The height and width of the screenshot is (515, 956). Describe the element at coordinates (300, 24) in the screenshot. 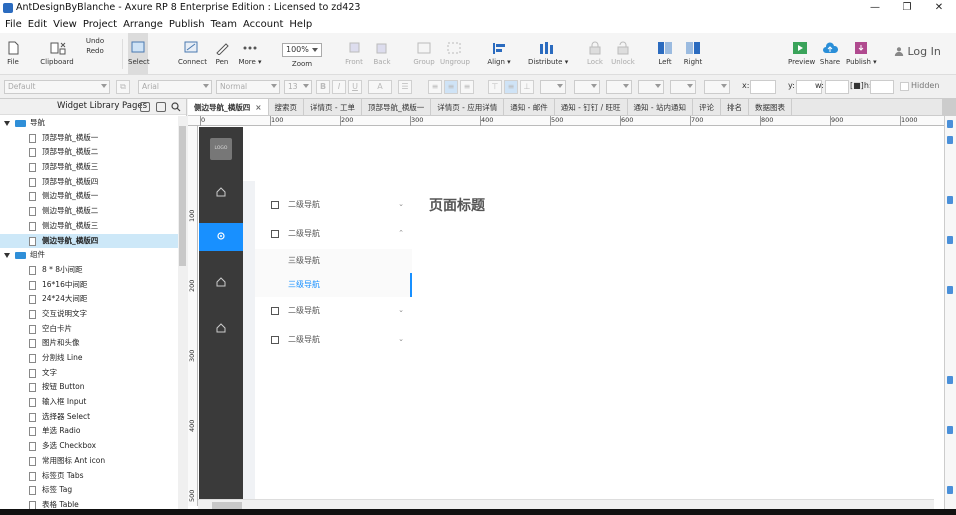

I see `menu-help: Help` at that location.